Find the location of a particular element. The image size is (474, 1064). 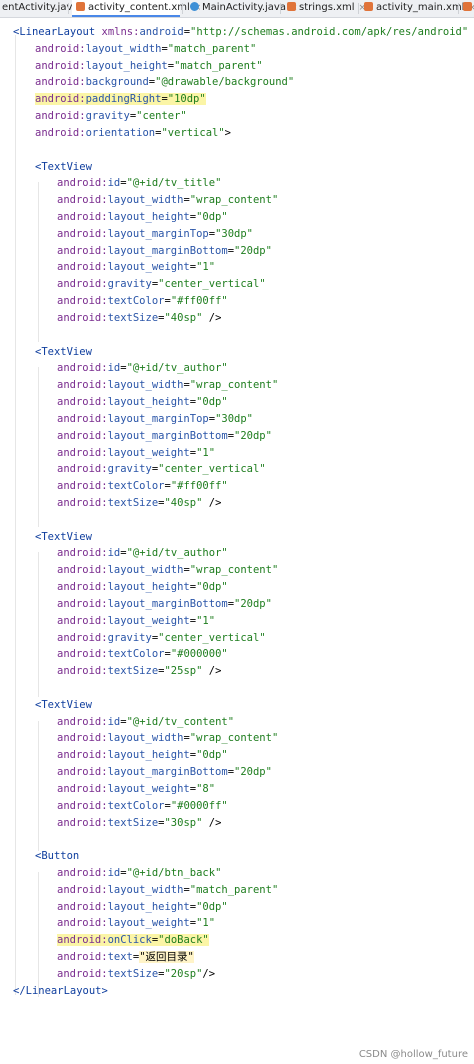

code-token: xmlns: is located at coordinates (120, 32).